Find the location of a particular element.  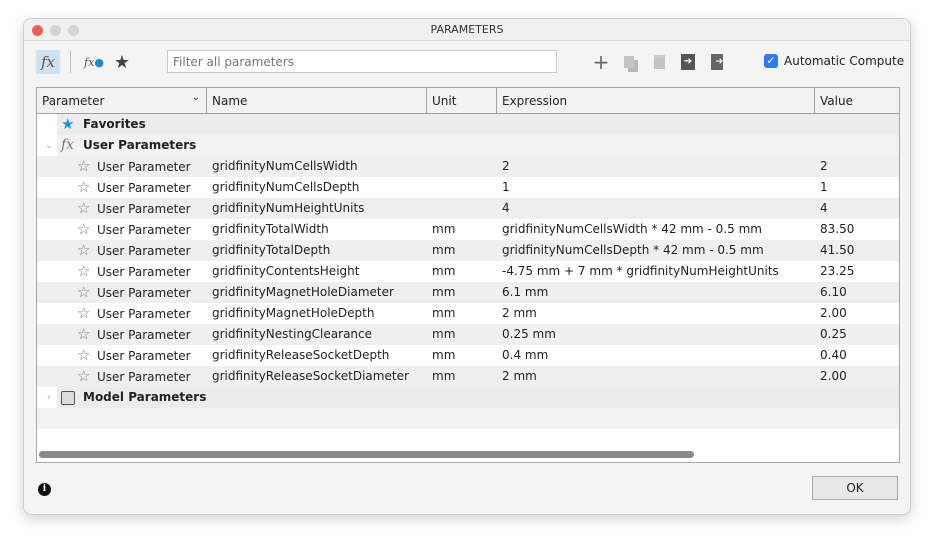

close-button is located at coordinates (37, 30).